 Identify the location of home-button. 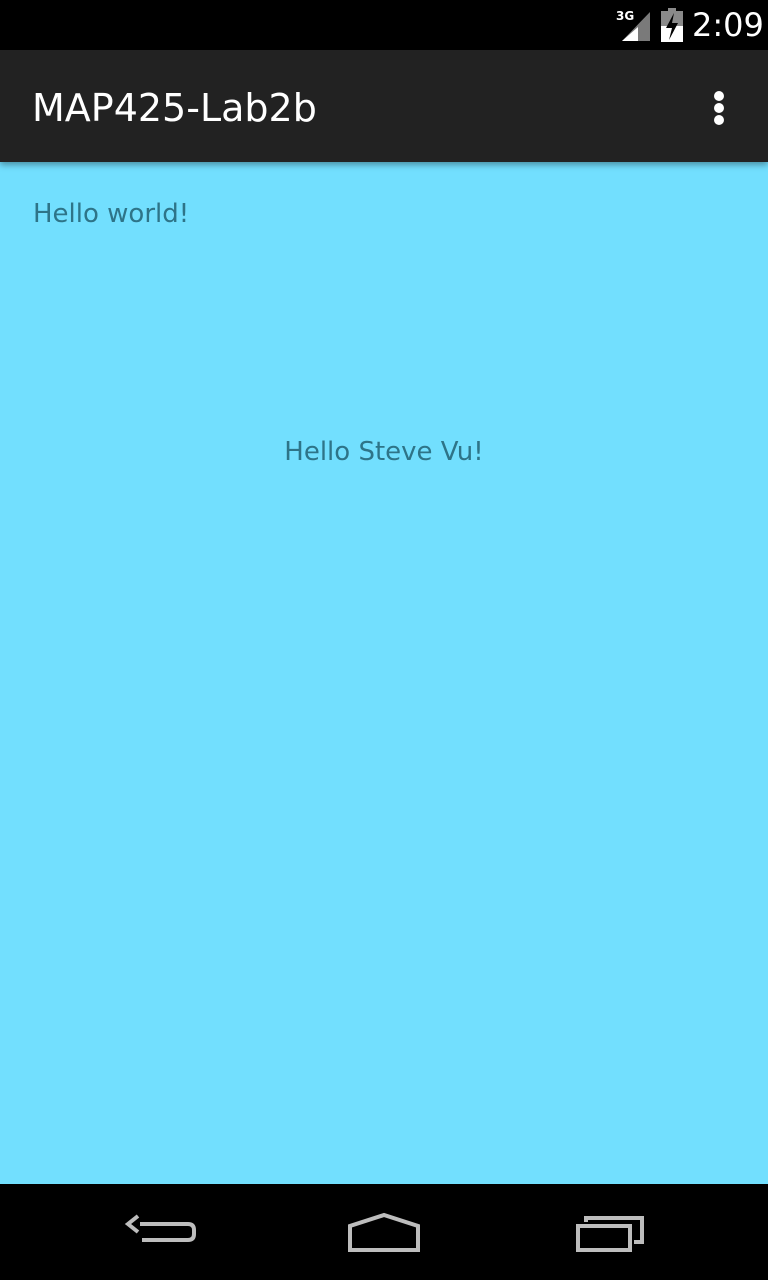
(384, 1232).